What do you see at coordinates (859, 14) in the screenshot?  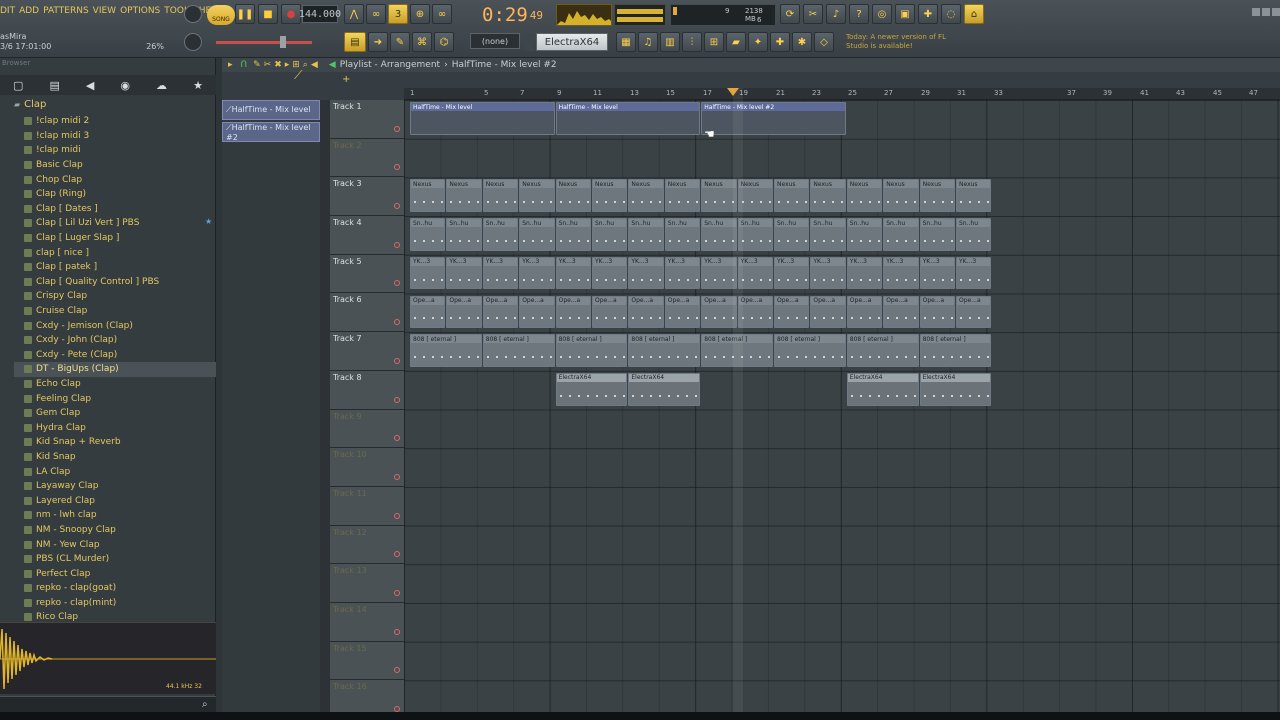 I see `help-button: ?` at bounding box center [859, 14].